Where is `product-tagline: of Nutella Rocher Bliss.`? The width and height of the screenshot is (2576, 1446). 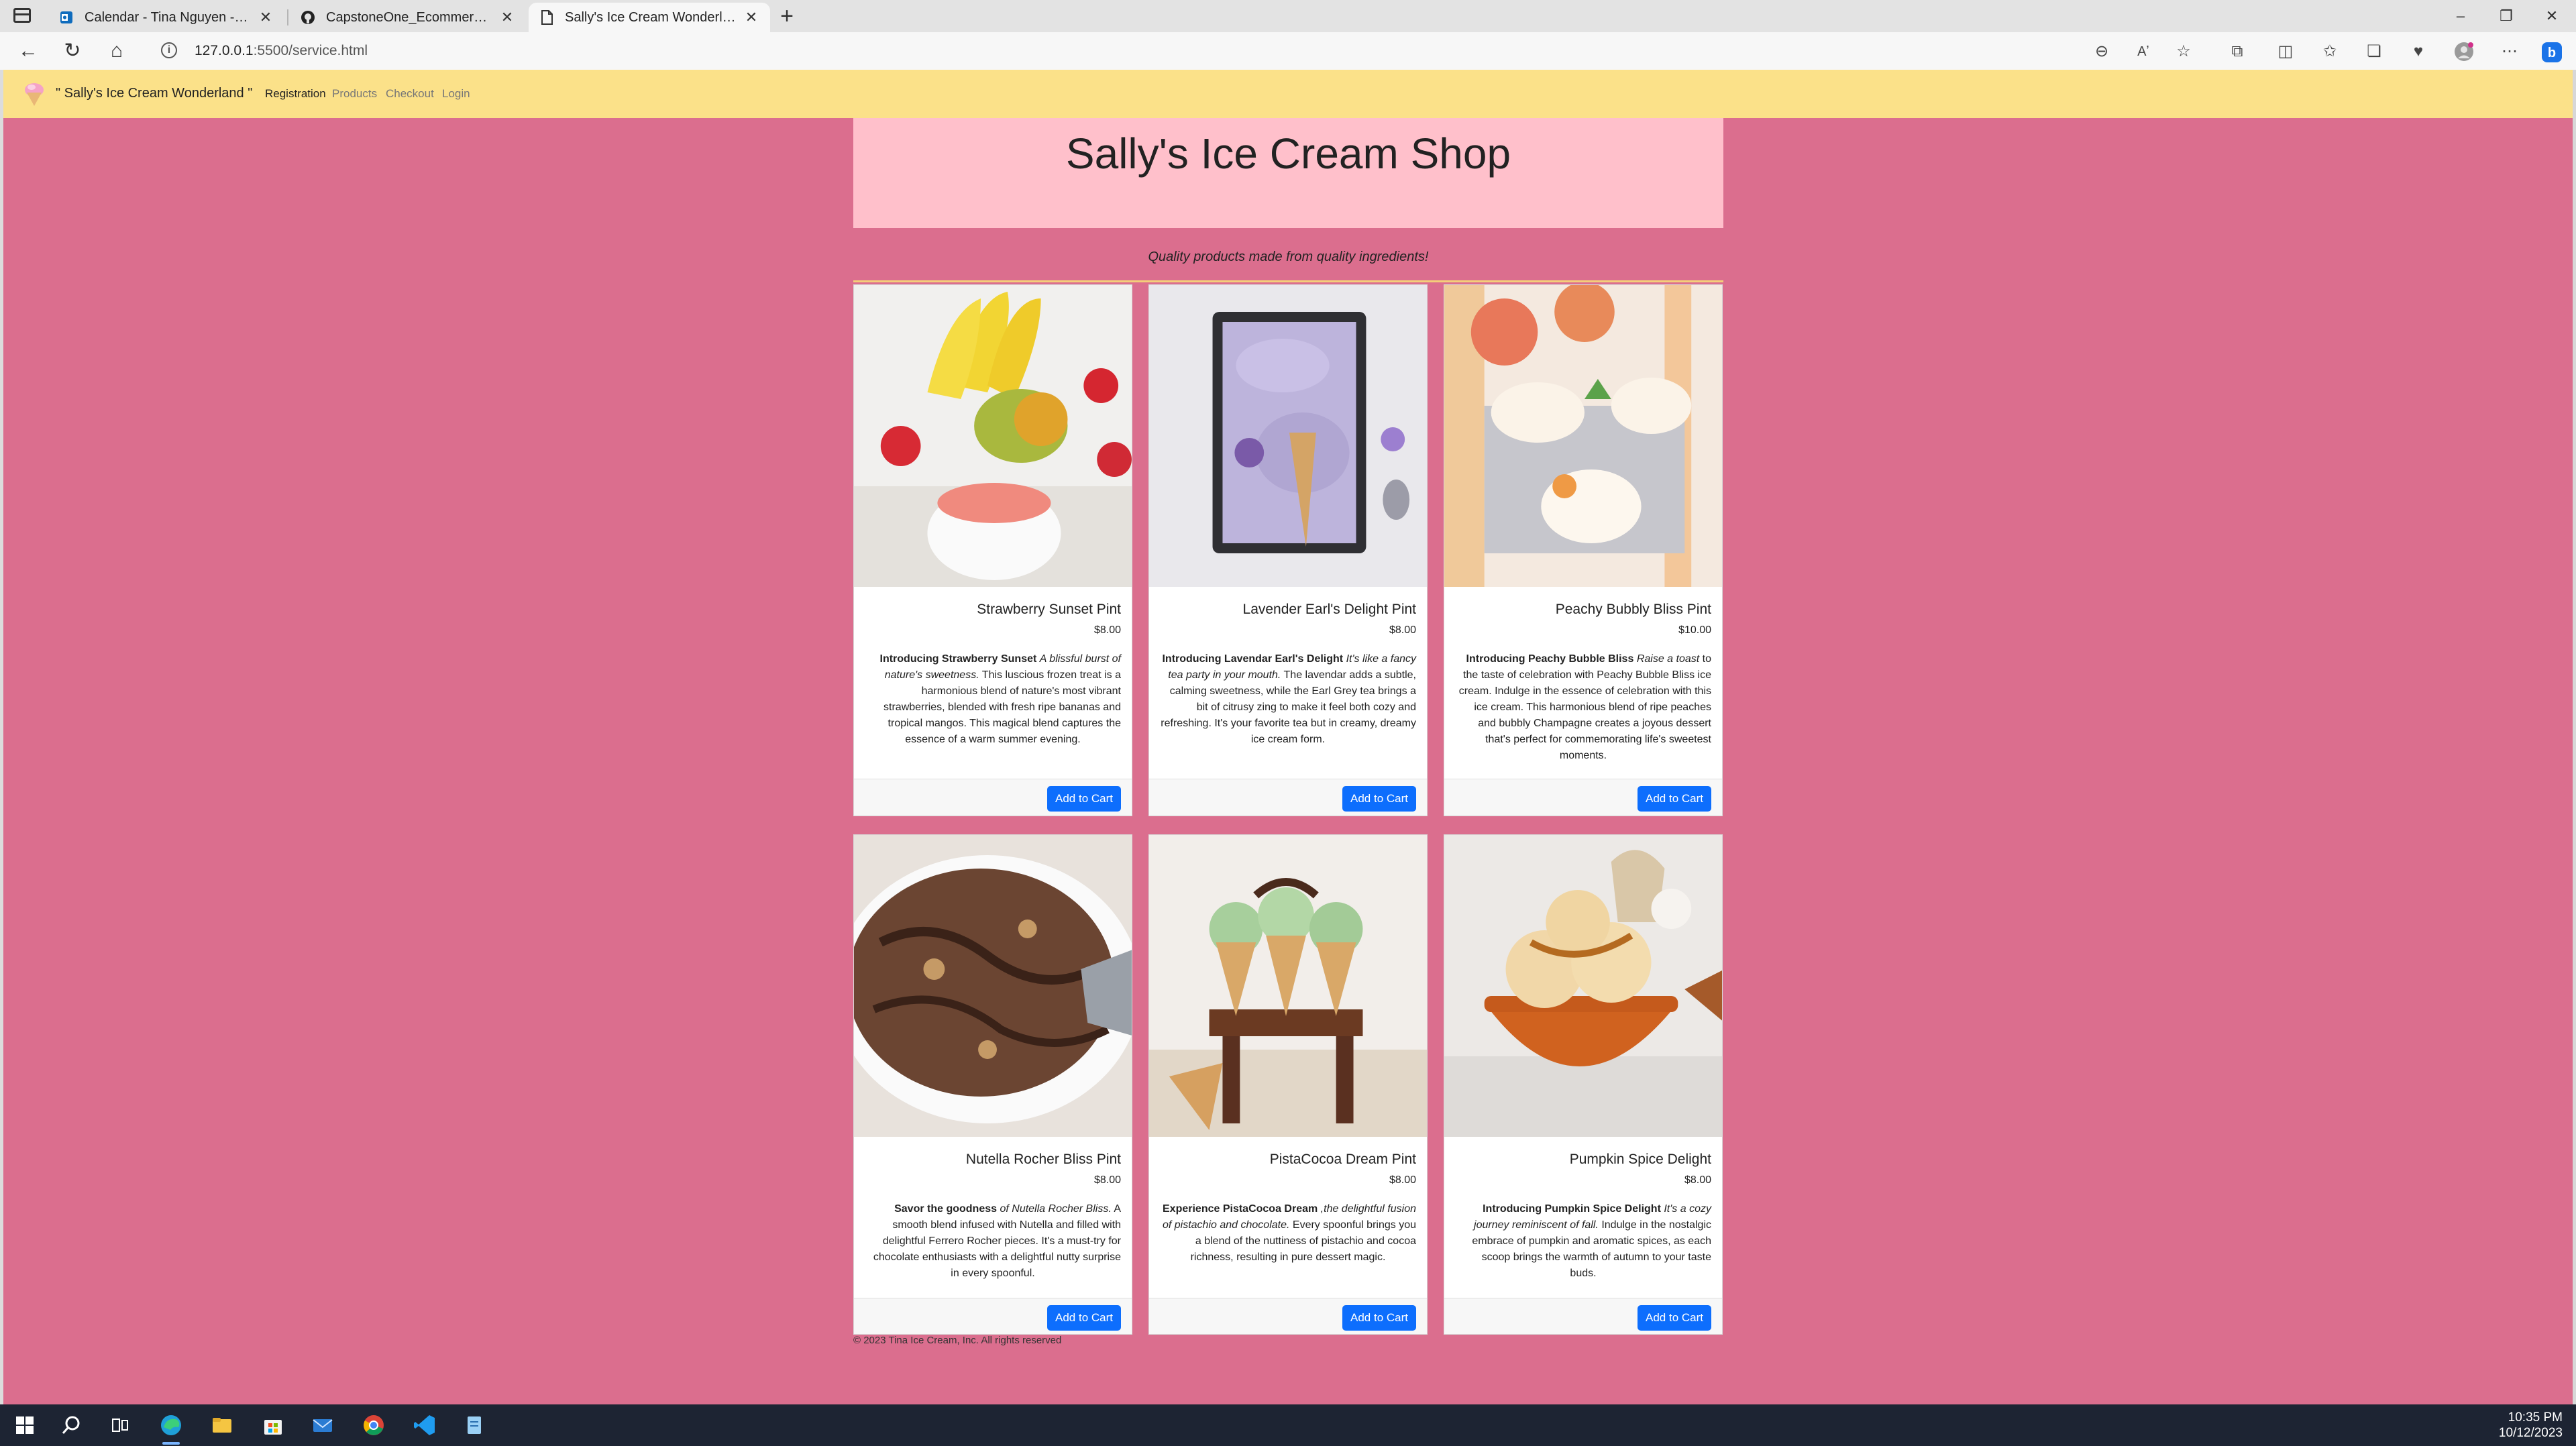
product-tagline: of Nutella Rocher Bliss. is located at coordinates (1056, 1209).